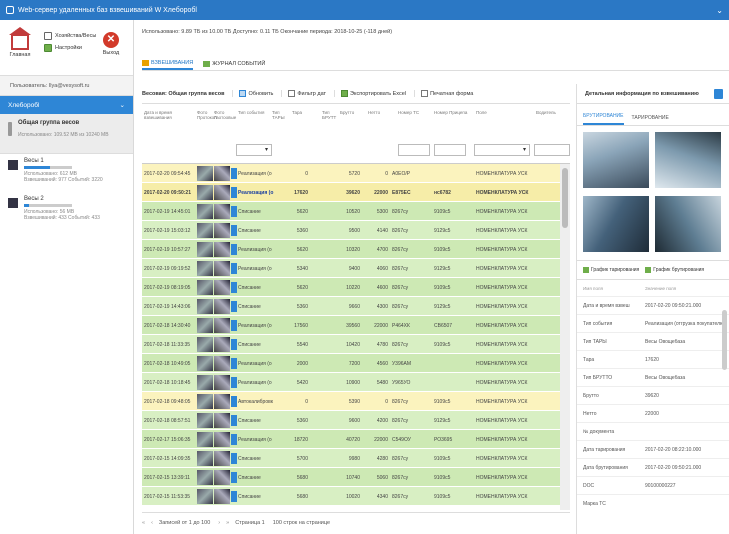  I want to click on tab-tare: ТАРИРОВАНИЕ, so click(650, 120).